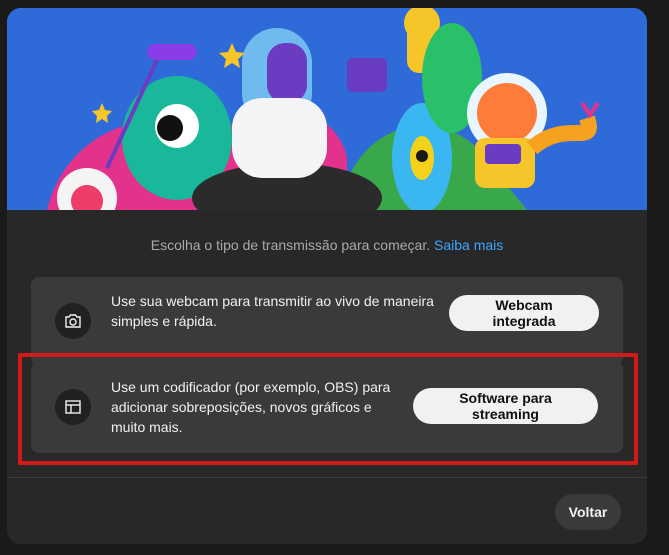  I want to click on footer-divider, so click(327, 477).